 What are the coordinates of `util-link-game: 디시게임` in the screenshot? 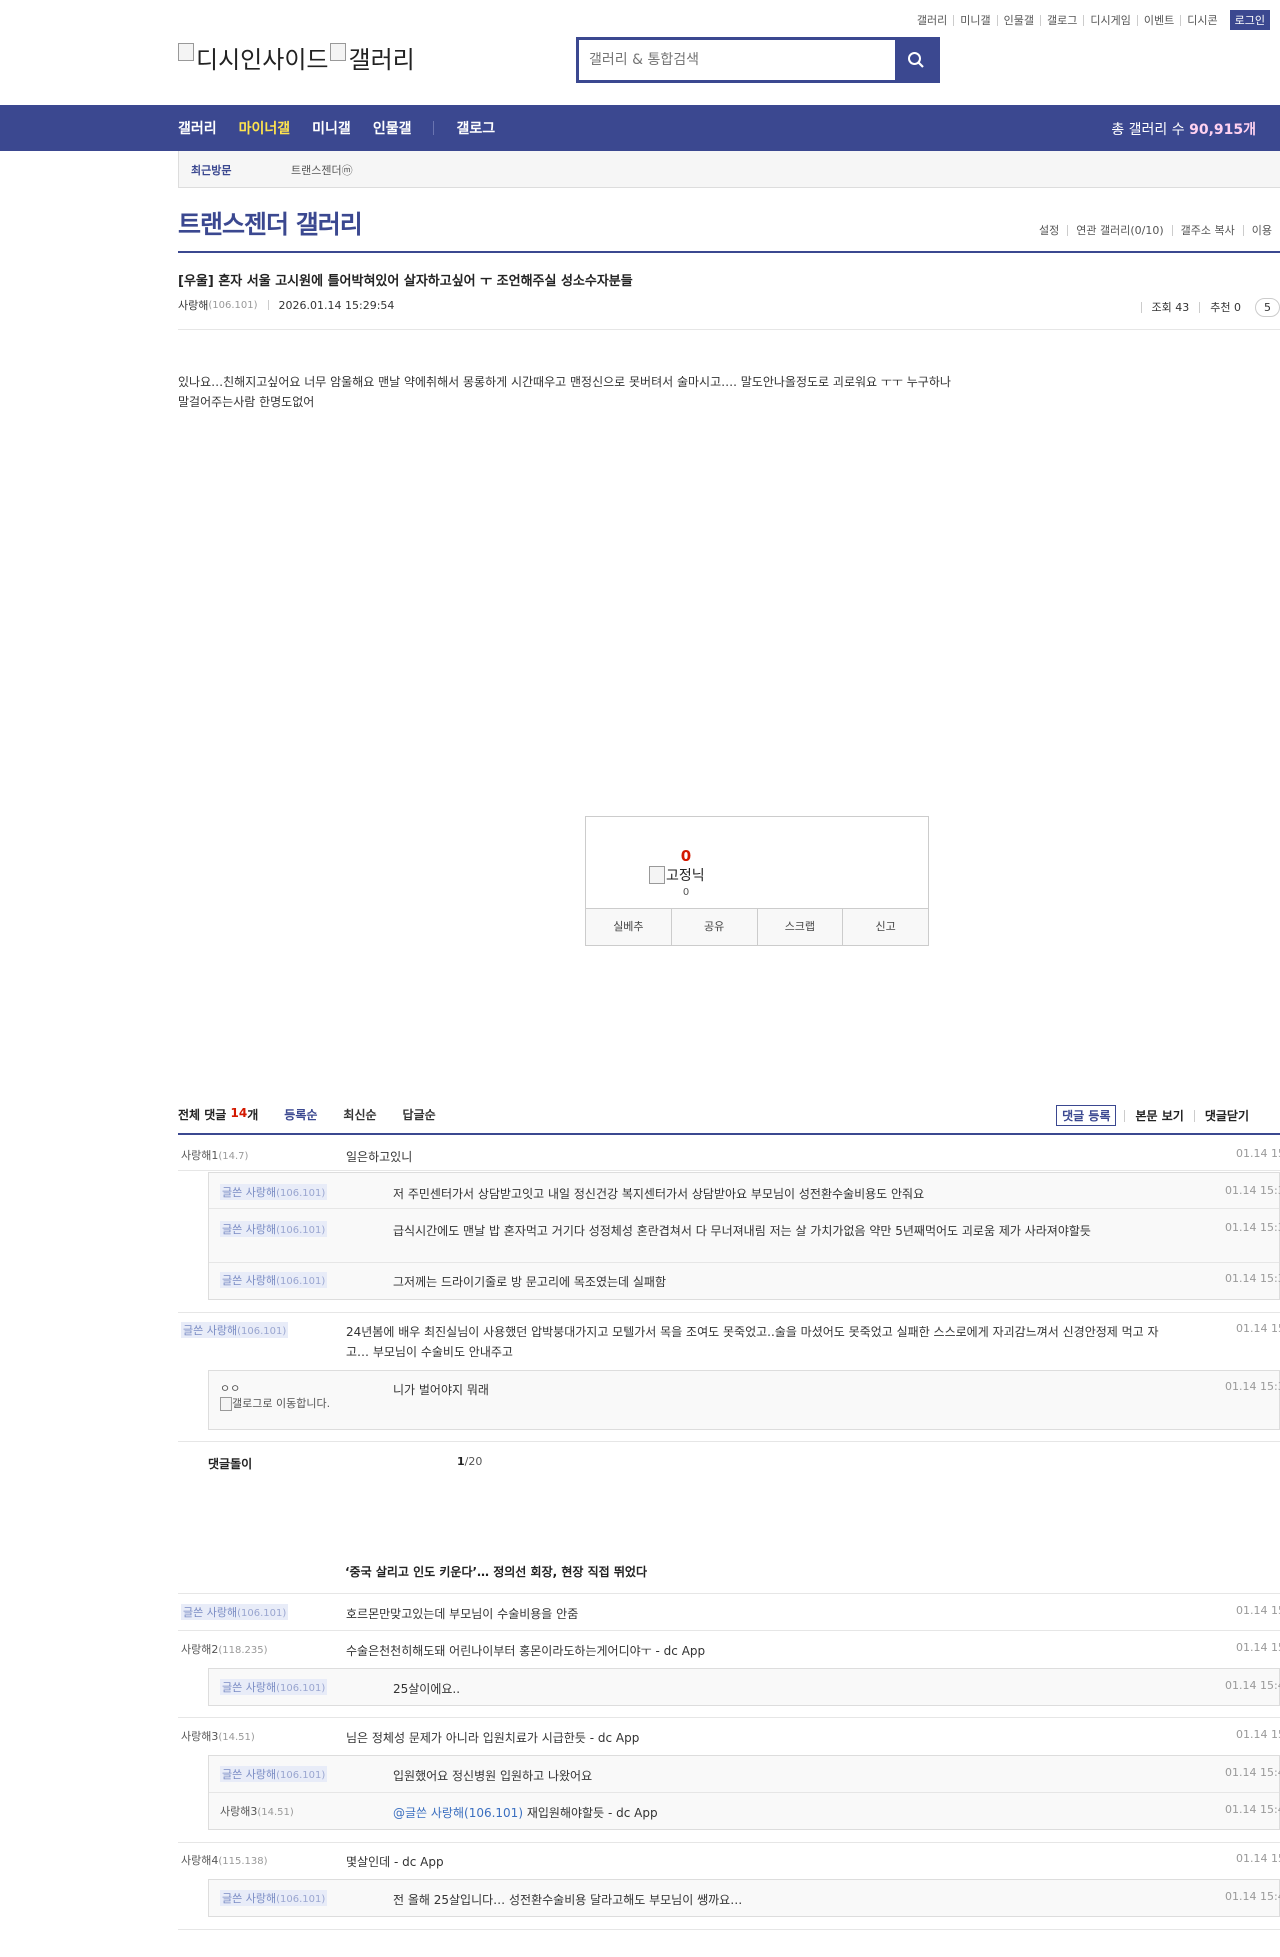 It's located at (1109, 20).